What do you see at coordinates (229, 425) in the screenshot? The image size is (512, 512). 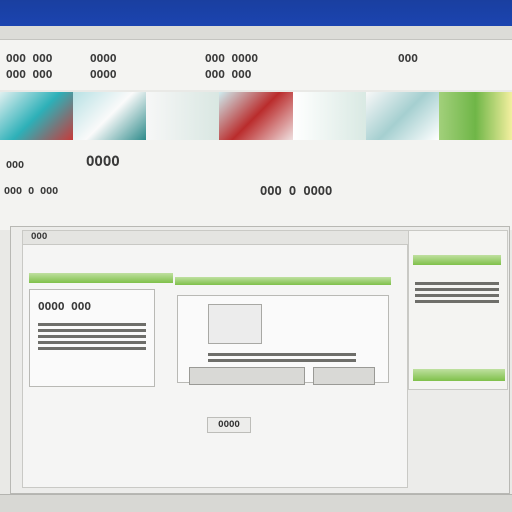 I see `center-button: OOOO` at bounding box center [229, 425].